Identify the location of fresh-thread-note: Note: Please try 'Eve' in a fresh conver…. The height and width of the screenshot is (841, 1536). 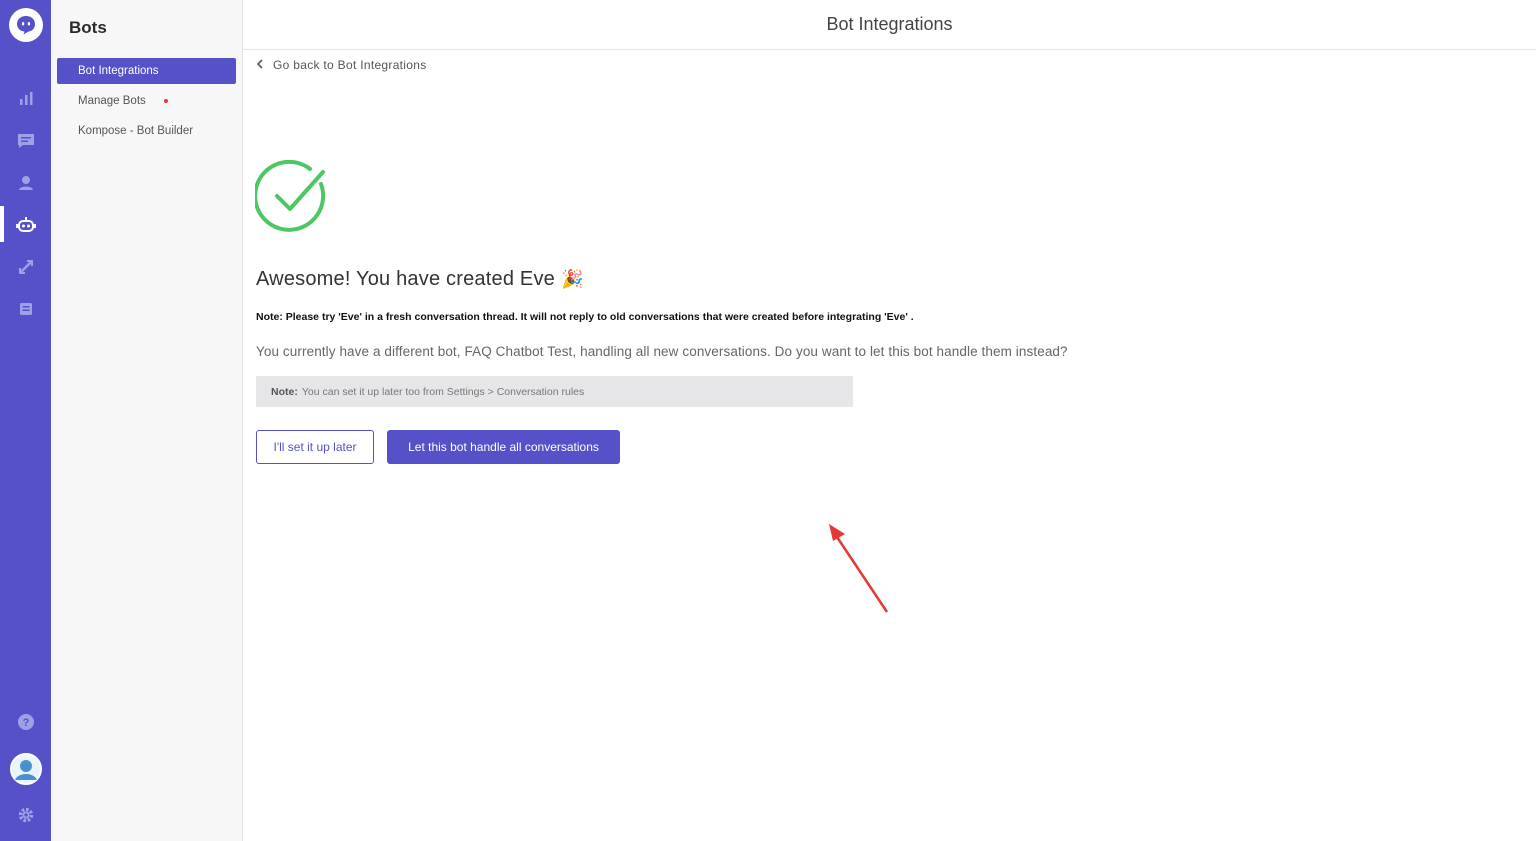
(585, 317).